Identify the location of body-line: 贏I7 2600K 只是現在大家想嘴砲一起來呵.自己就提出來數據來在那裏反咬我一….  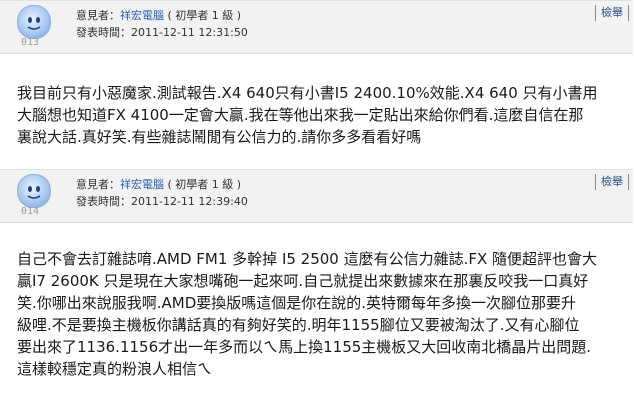
(303, 281).